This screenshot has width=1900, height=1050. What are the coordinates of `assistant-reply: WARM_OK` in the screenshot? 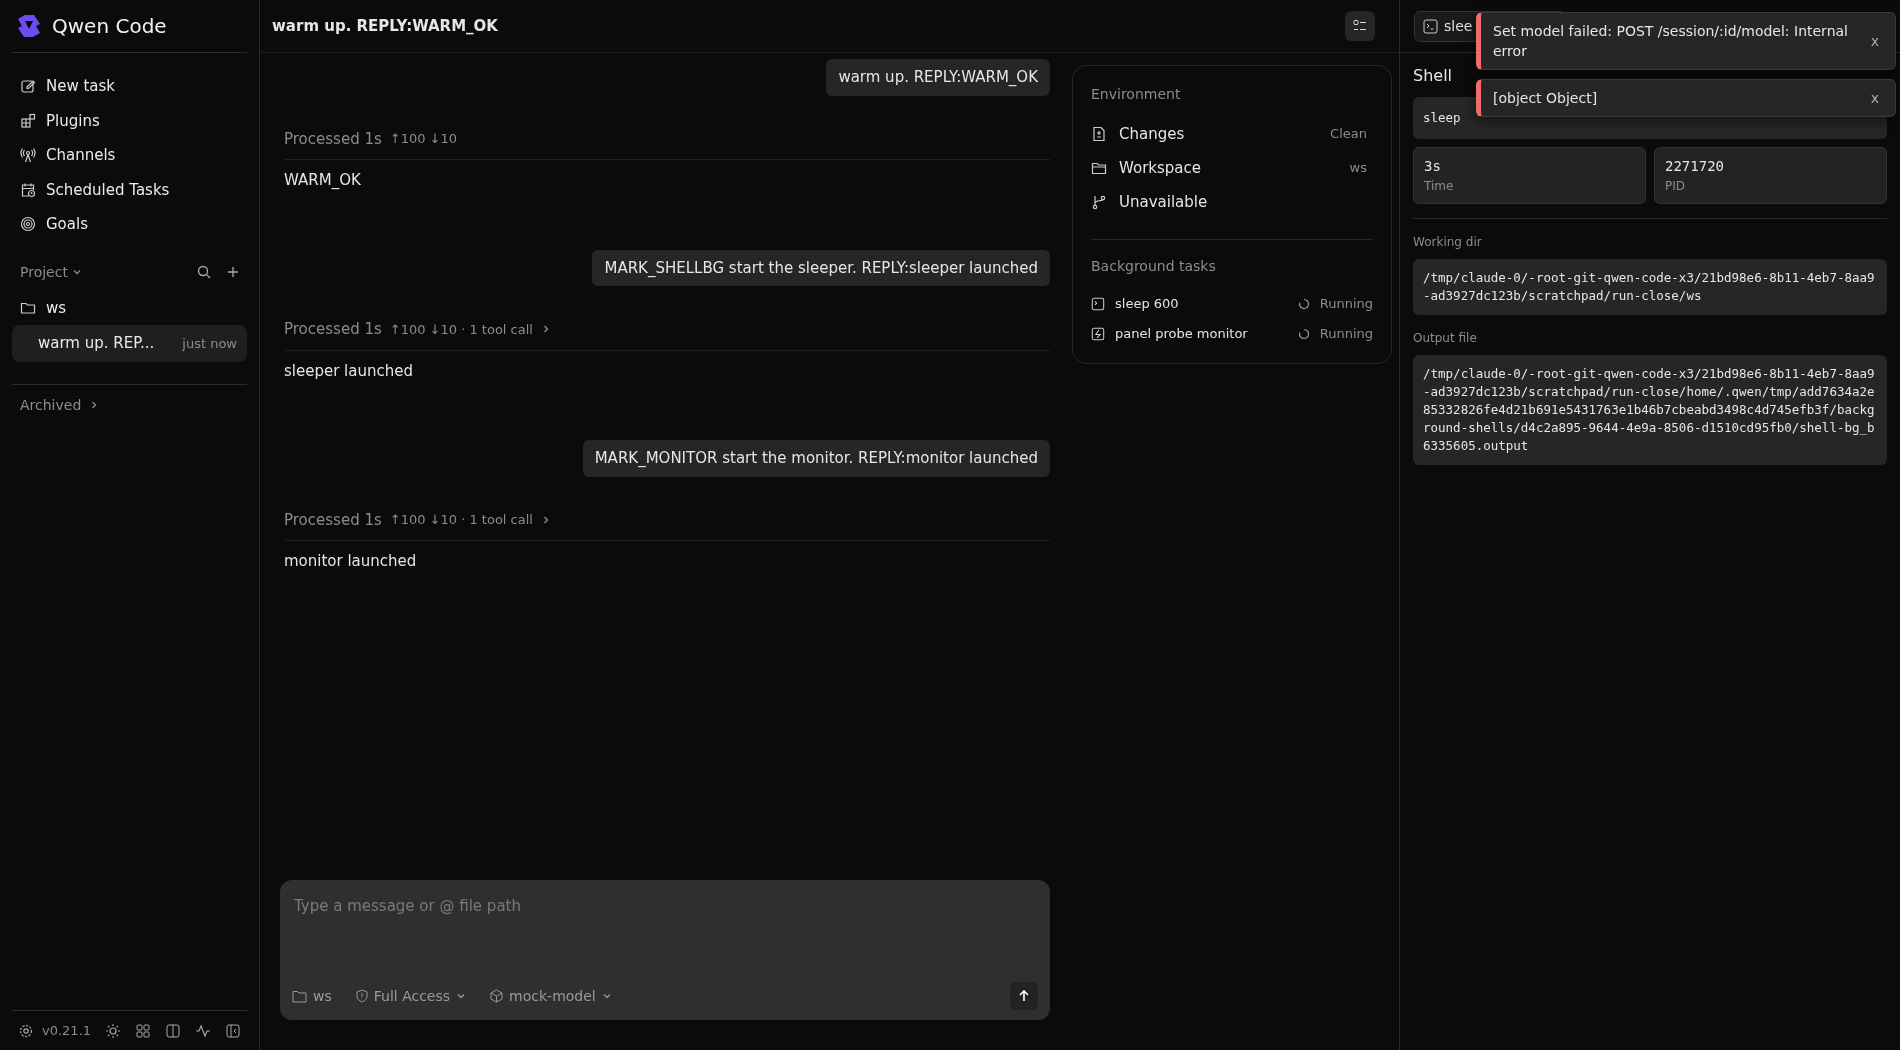 It's located at (323, 180).